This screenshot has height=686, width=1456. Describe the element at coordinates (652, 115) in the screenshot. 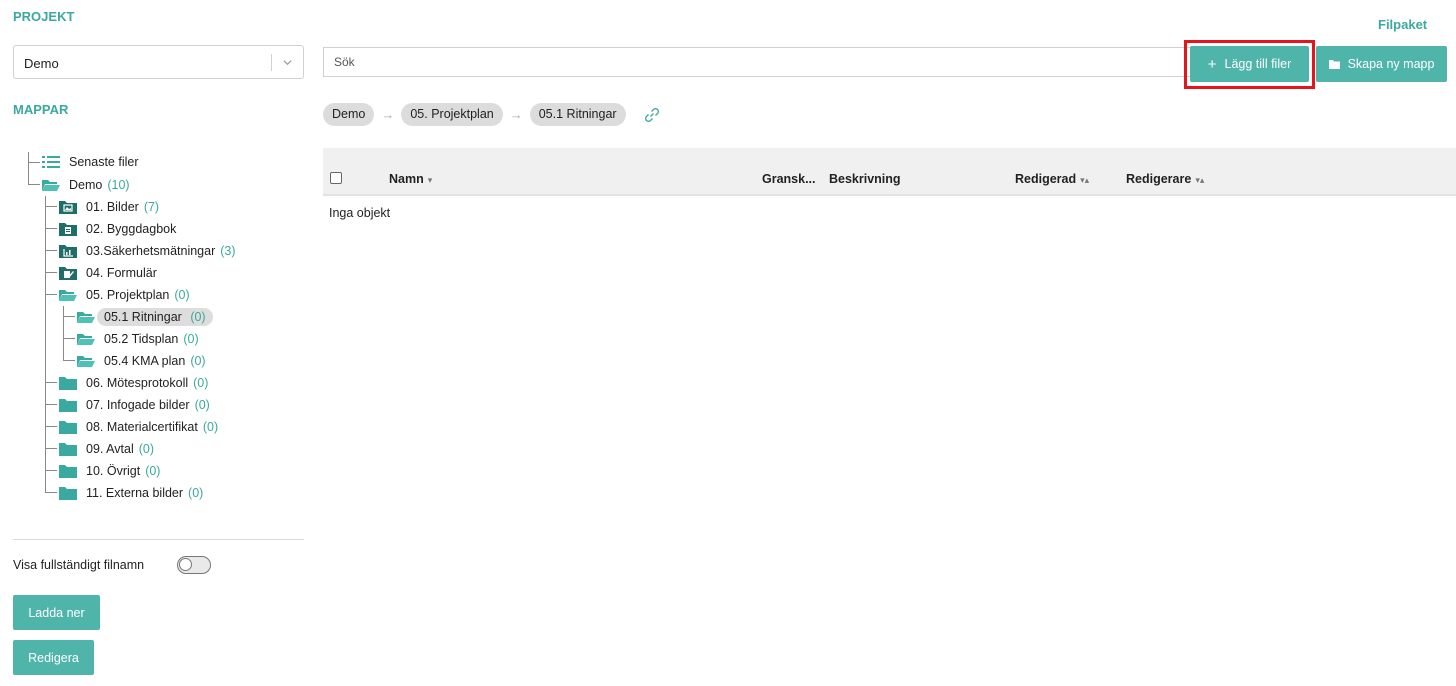

I see `link-icon` at that location.